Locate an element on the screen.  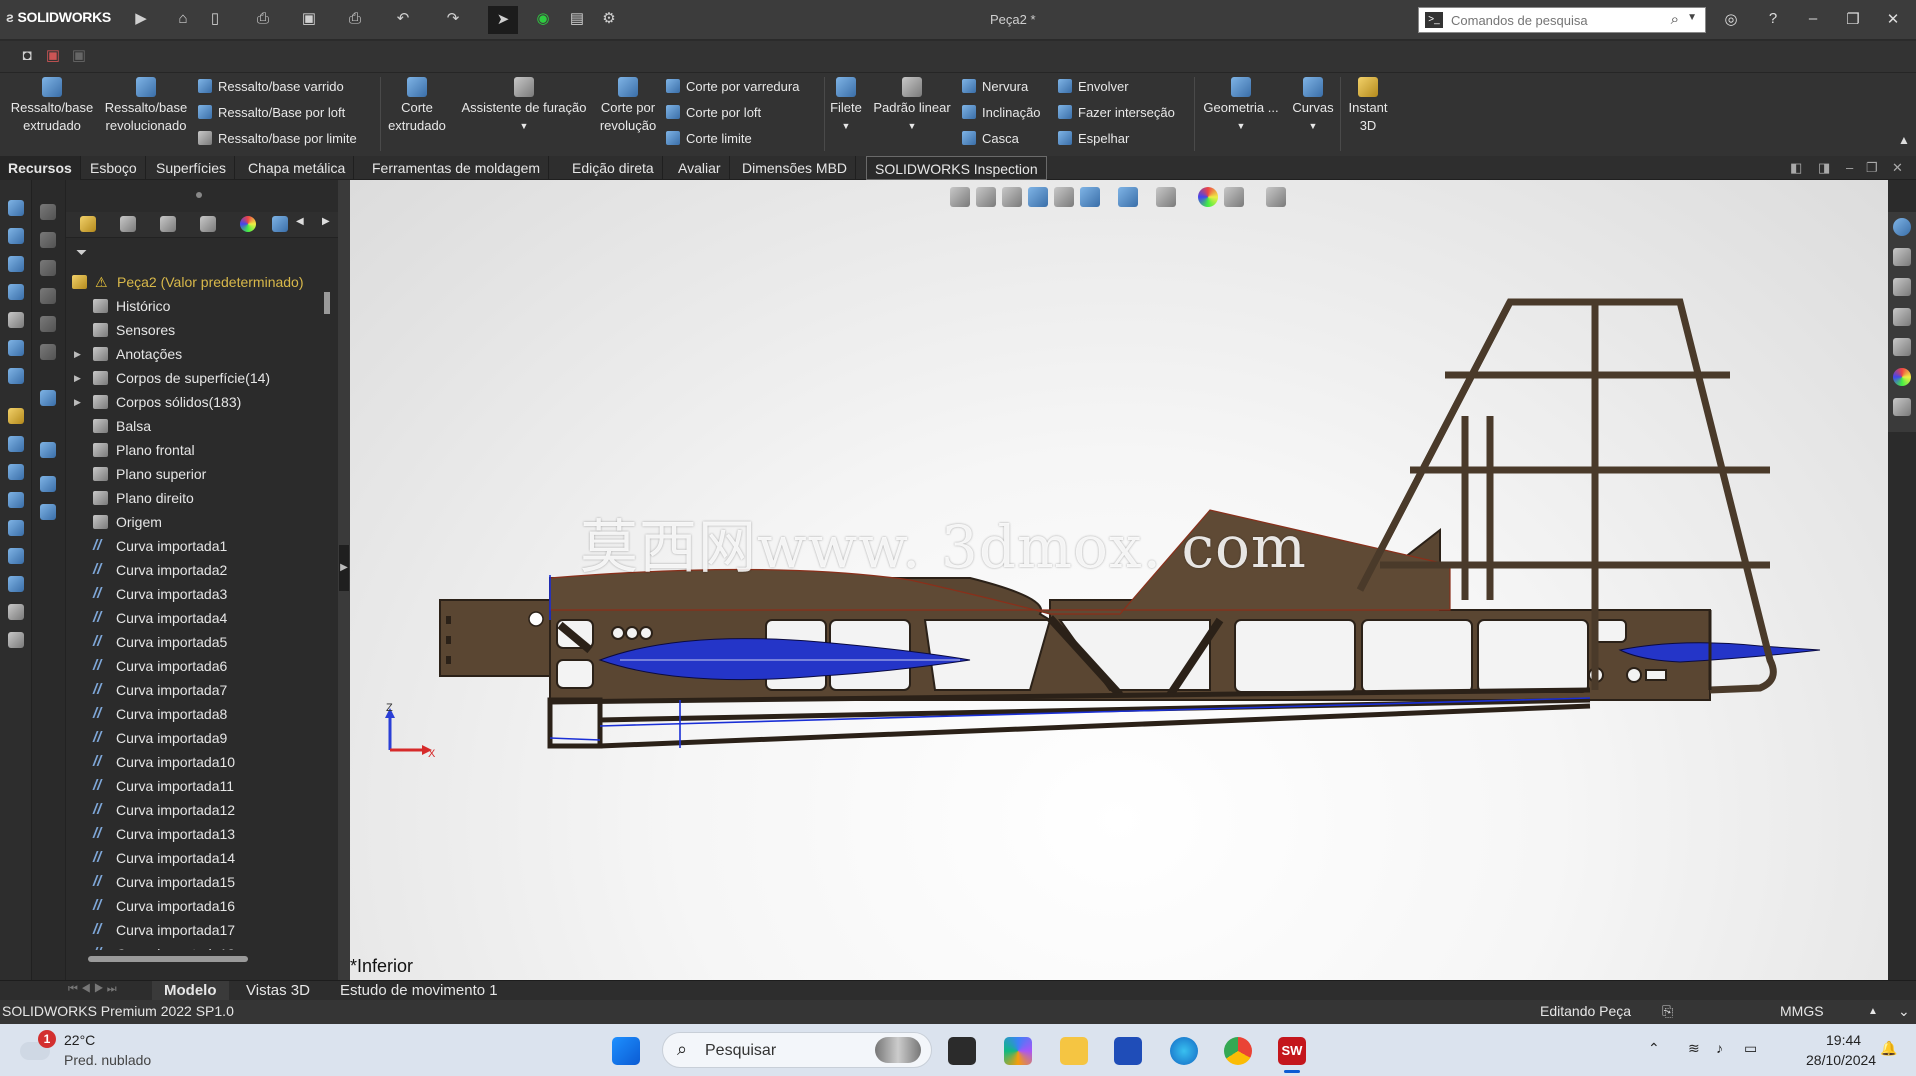
view-settings-icon is located at coordinates (1276, 197).